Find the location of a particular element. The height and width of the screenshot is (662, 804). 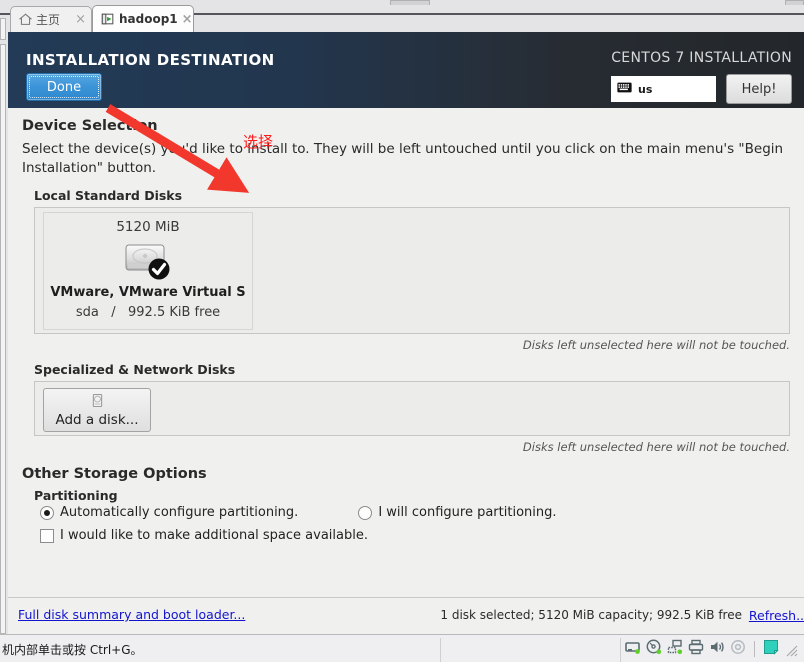

window-frame-sliver-top is located at coordinates (3, 29).